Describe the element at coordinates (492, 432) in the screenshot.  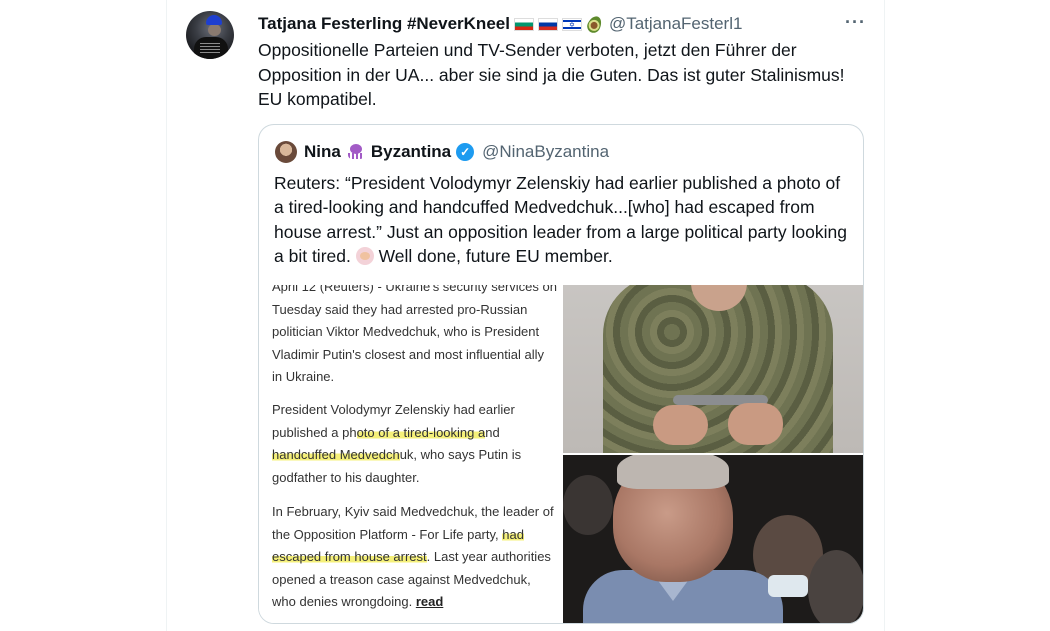
I see `article-text: nd` at that location.